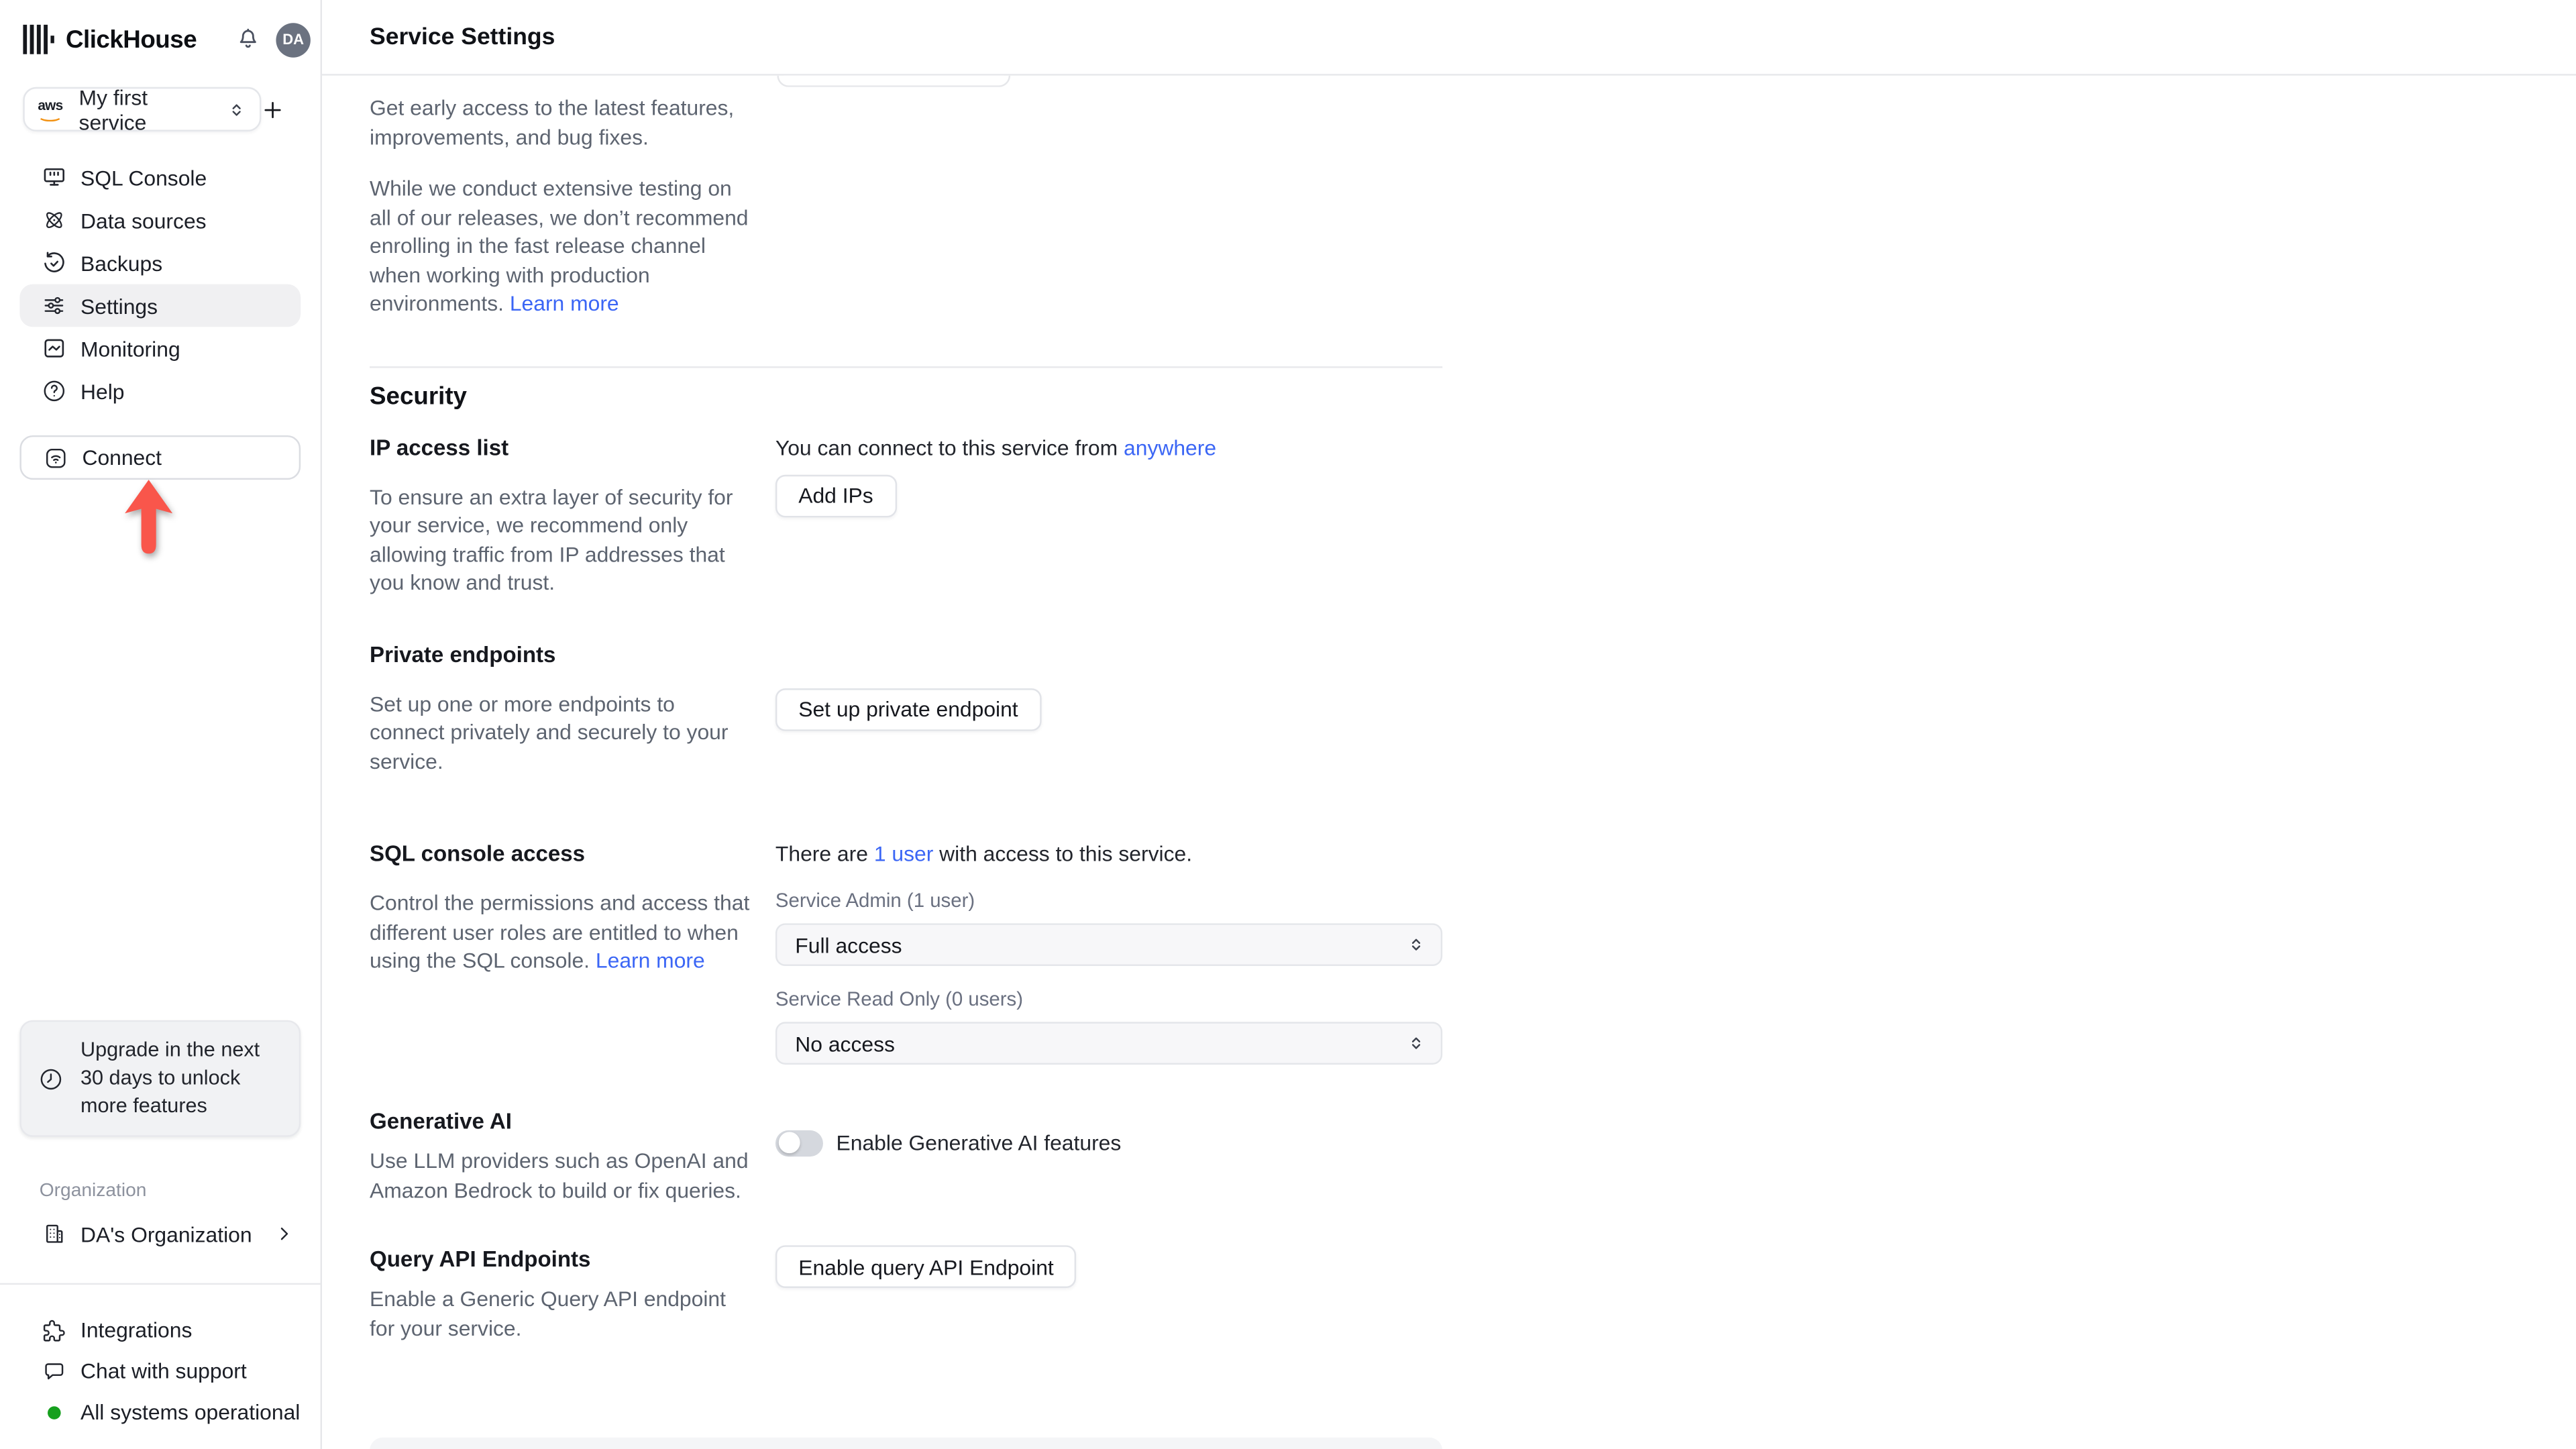  I want to click on release-channel-select-cutoff, so click(894, 81).